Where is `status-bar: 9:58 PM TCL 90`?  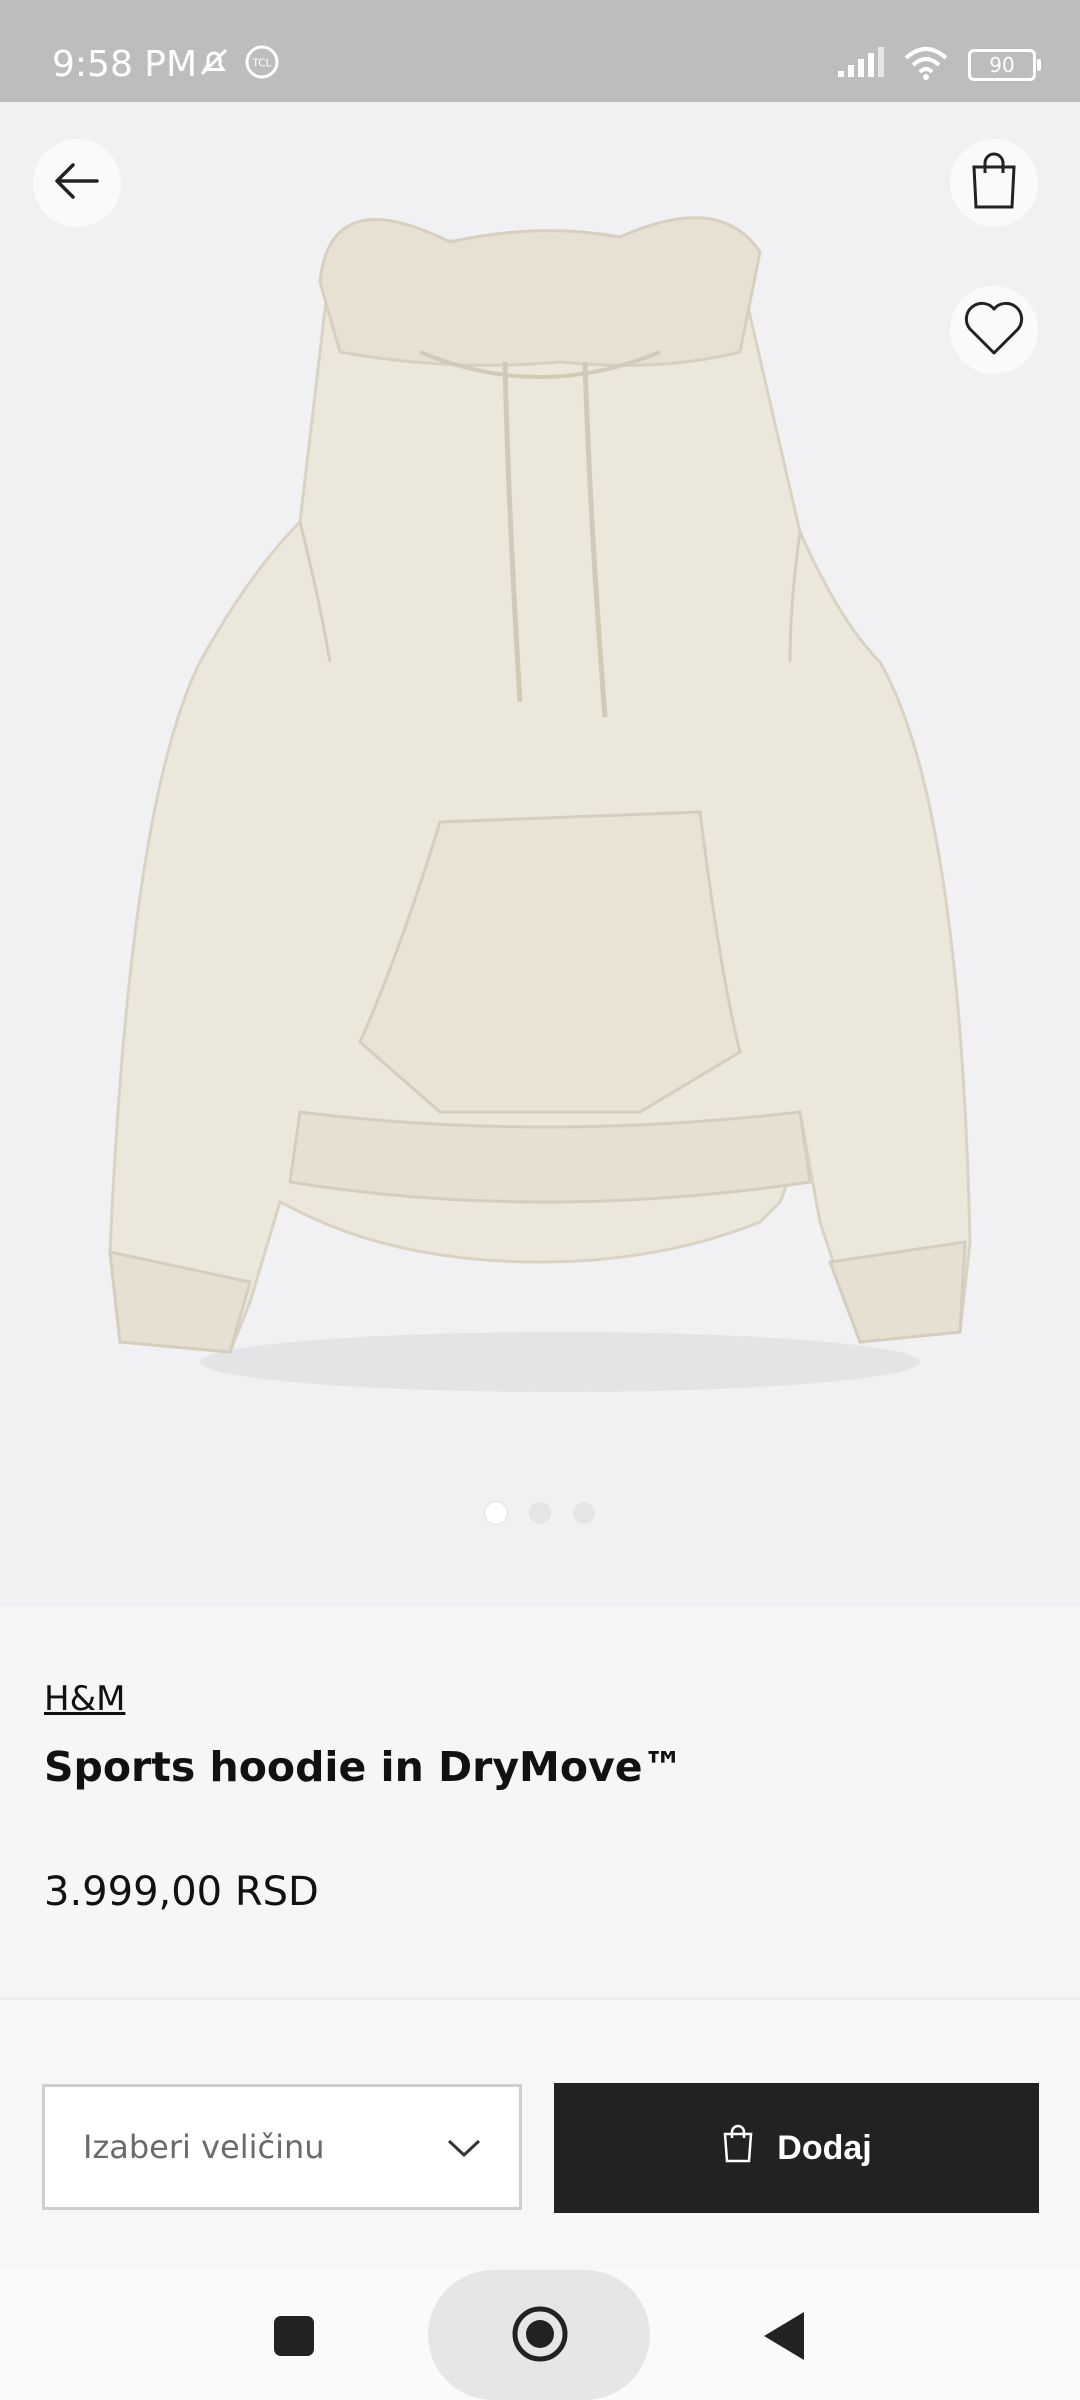 status-bar: 9:58 PM TCL 90 is located at coordinates (540, 51).